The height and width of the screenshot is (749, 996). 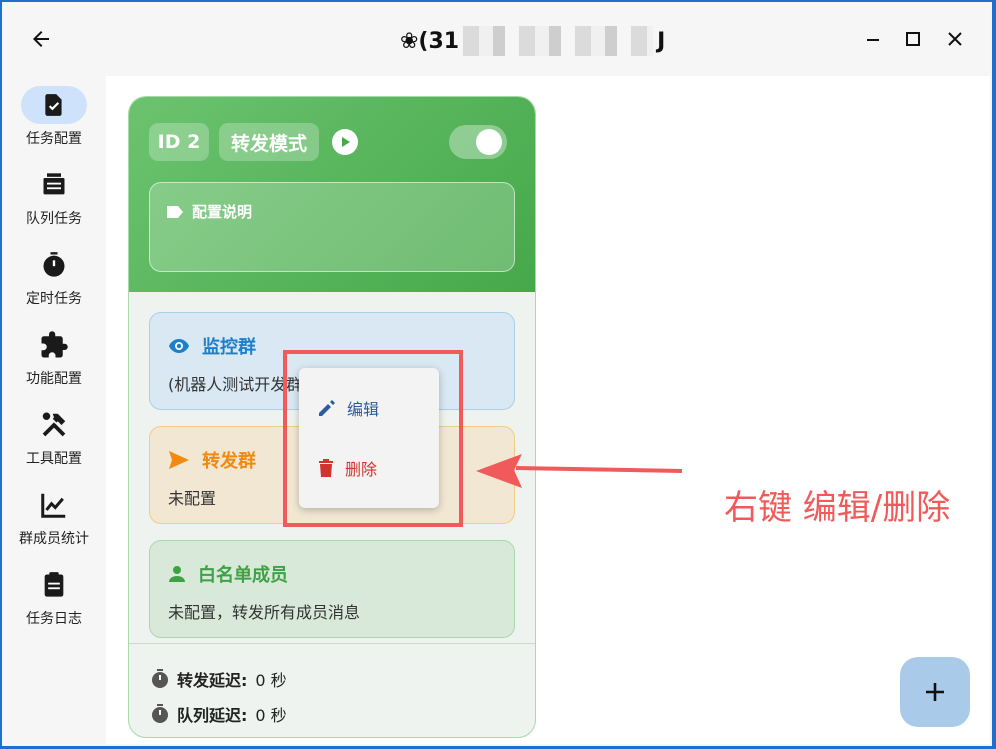 What do you see at coordinates (229, 461) in the screenshot?
I see `forward-group-title: 转发群` at bounding box center [229, 461].